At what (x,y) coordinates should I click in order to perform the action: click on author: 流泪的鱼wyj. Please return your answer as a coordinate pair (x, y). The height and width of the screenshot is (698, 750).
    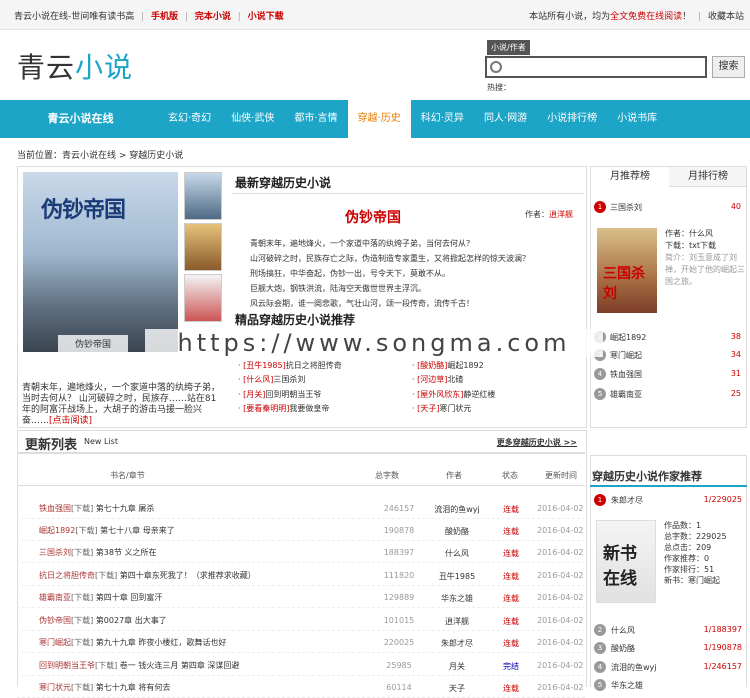
    Looking at the image, I should click on (457, 509).